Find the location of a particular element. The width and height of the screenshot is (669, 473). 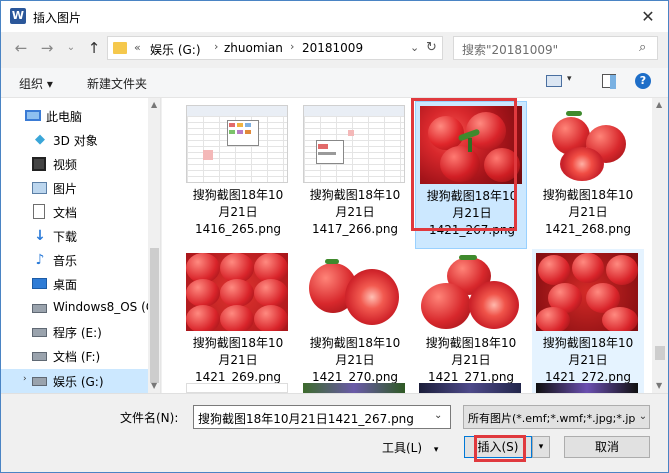

sidebar-item-label: 3D 对象 is located at coordinates (75, 141).